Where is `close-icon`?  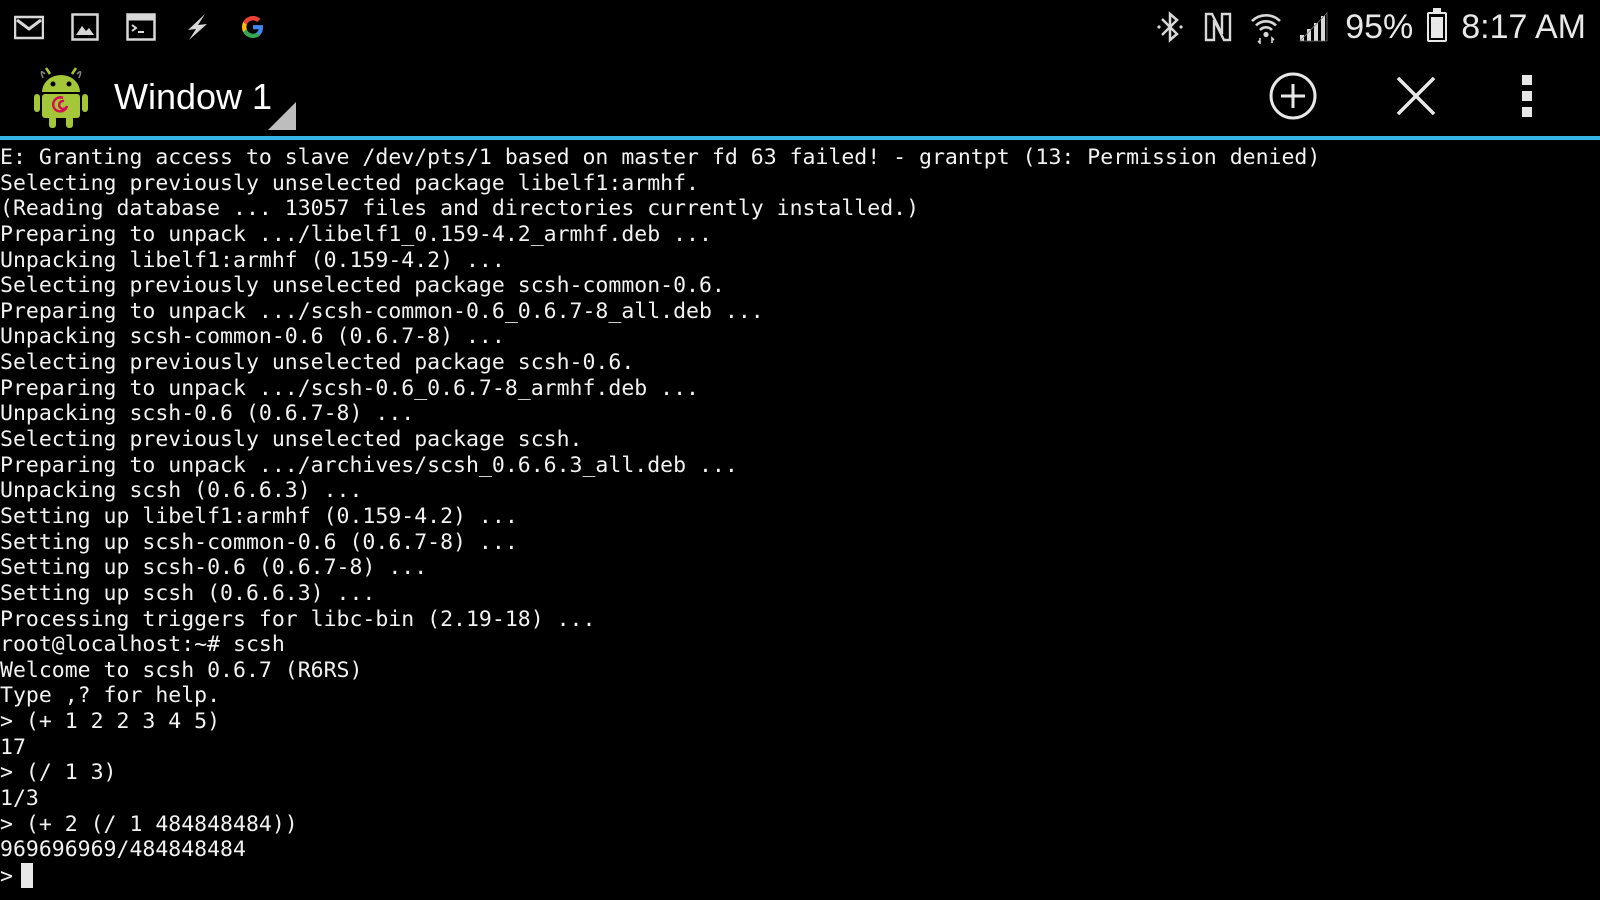 close-icon is located at coordinates (1416, 98).